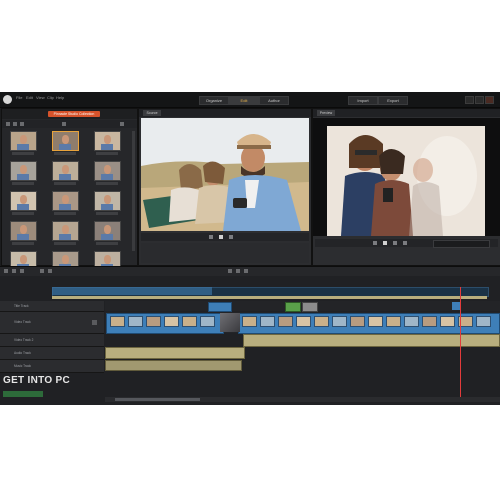 The width and height of the screenshot is (500, 500). I want to click on tab-organize: Organize, so click(214, 100).